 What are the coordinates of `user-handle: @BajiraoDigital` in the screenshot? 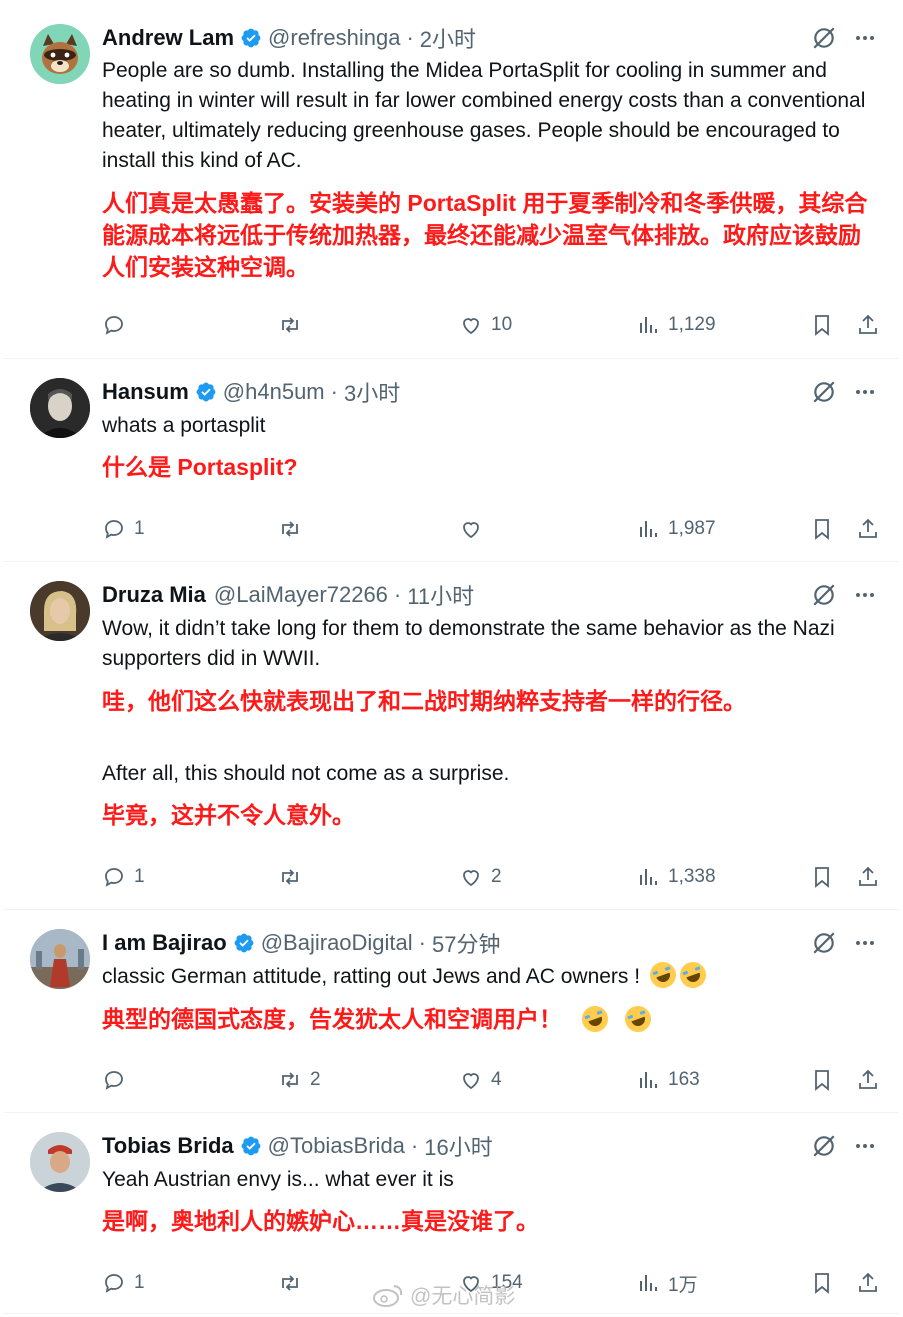 It's located at (337, 943).